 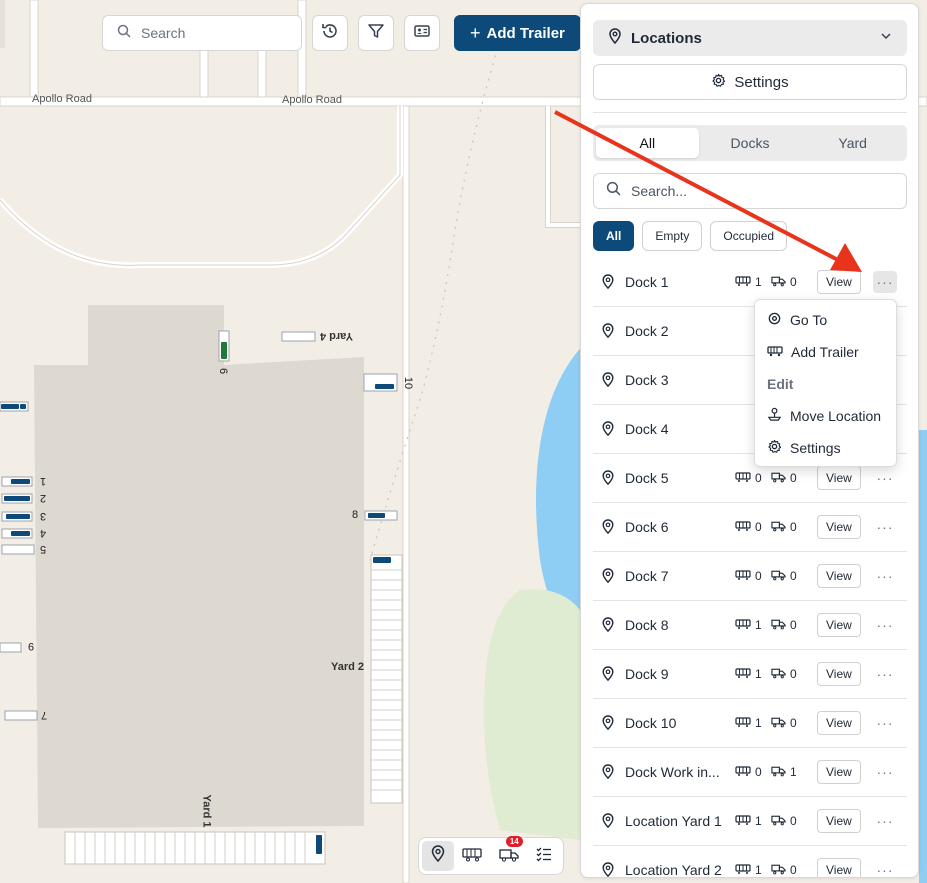 I want to click on filter-empty: Empty, so click(x=672, y=236).